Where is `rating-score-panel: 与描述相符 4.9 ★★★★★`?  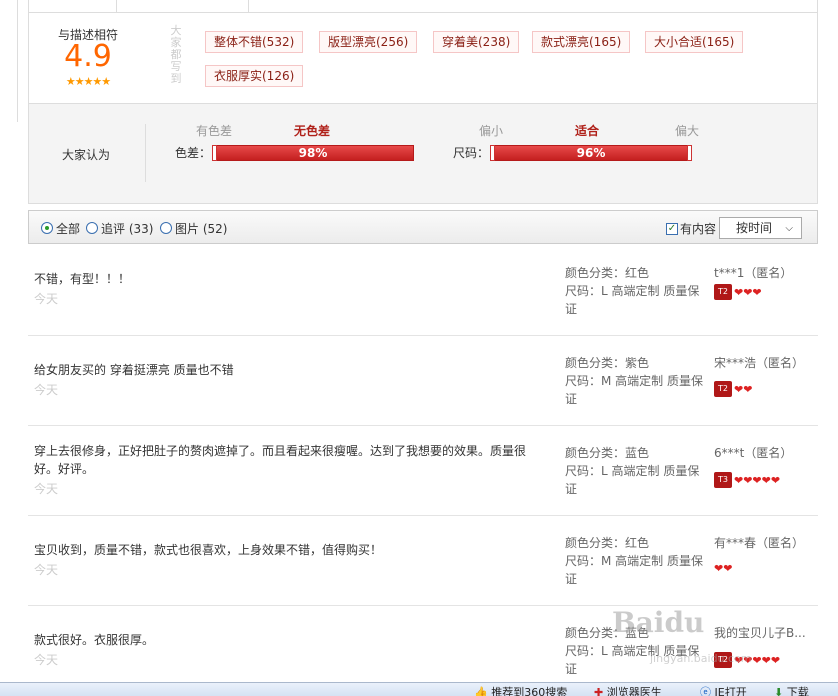 rating-score-panel: 与描述相符 4.9 ★★★★★ is located at coordinates (88, 58).